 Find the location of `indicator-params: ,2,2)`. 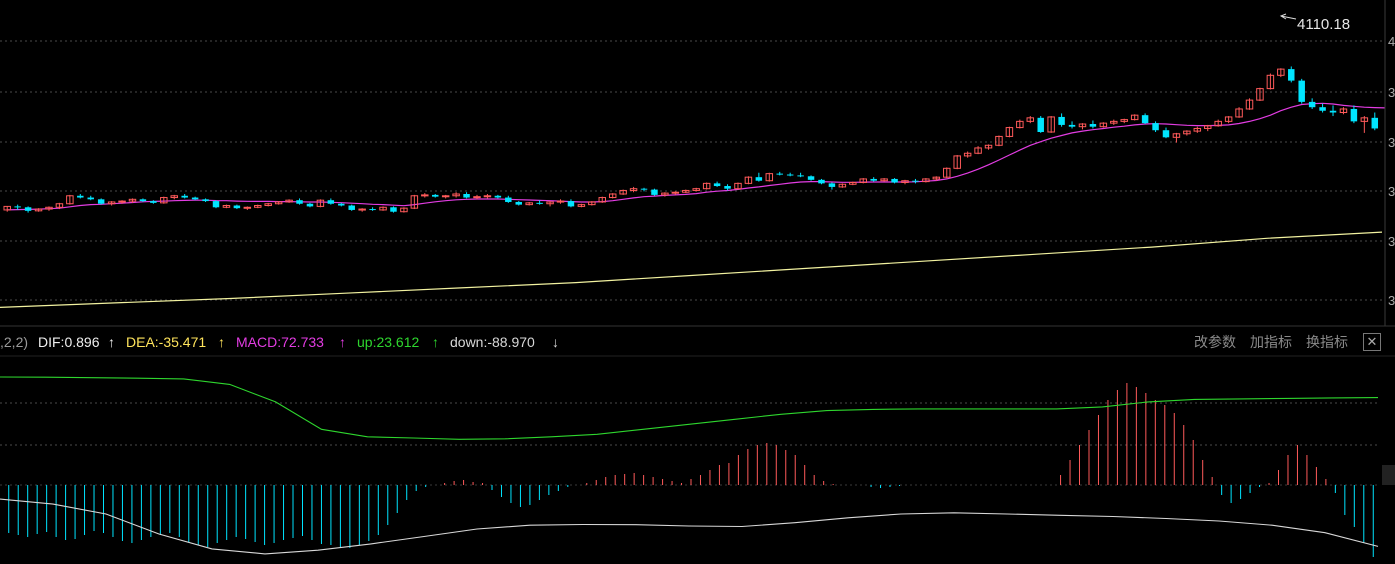

indicator-params: ,2,2) is located at coordinates (14, 342).